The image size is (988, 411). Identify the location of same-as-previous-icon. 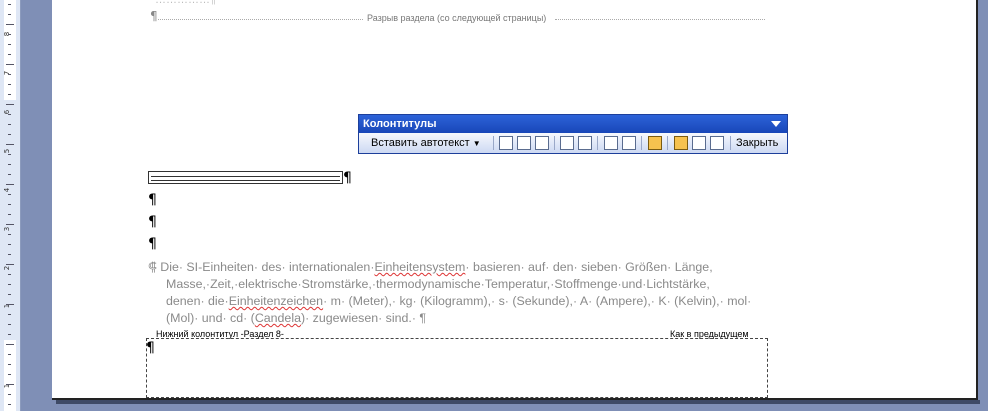
(655, 143).